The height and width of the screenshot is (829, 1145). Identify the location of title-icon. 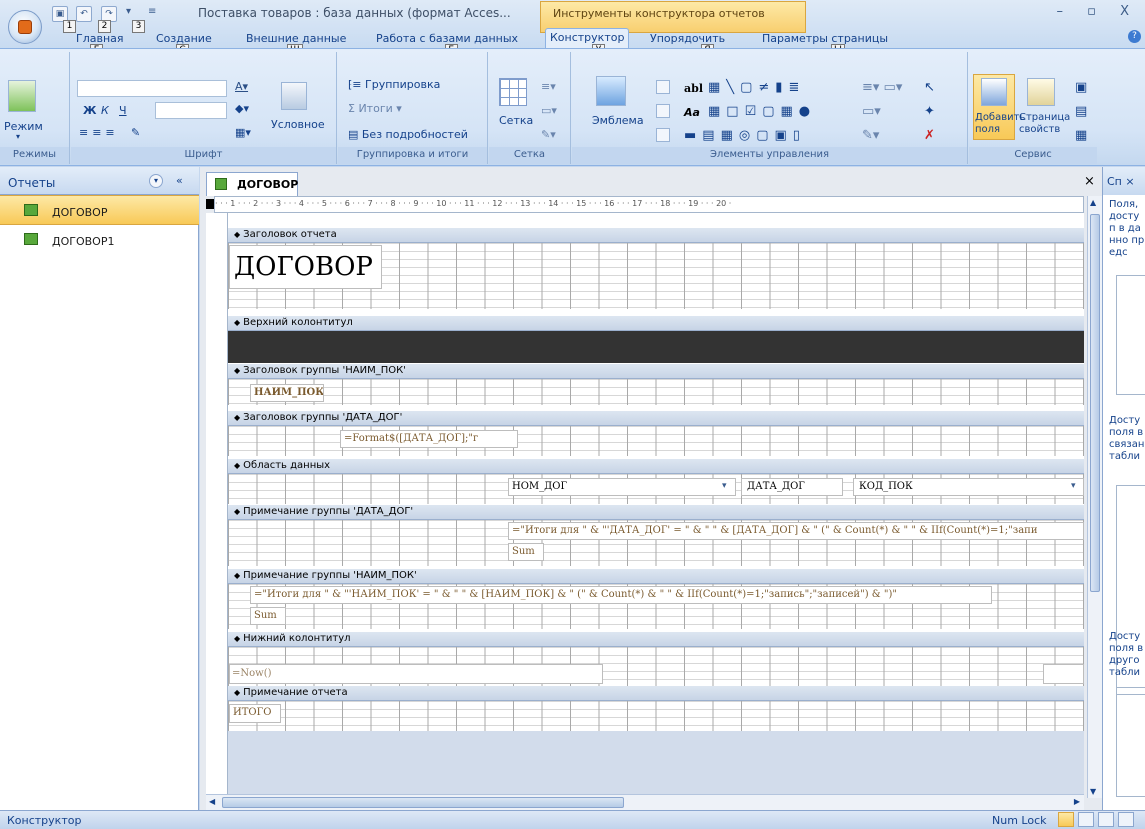
(663, 136).